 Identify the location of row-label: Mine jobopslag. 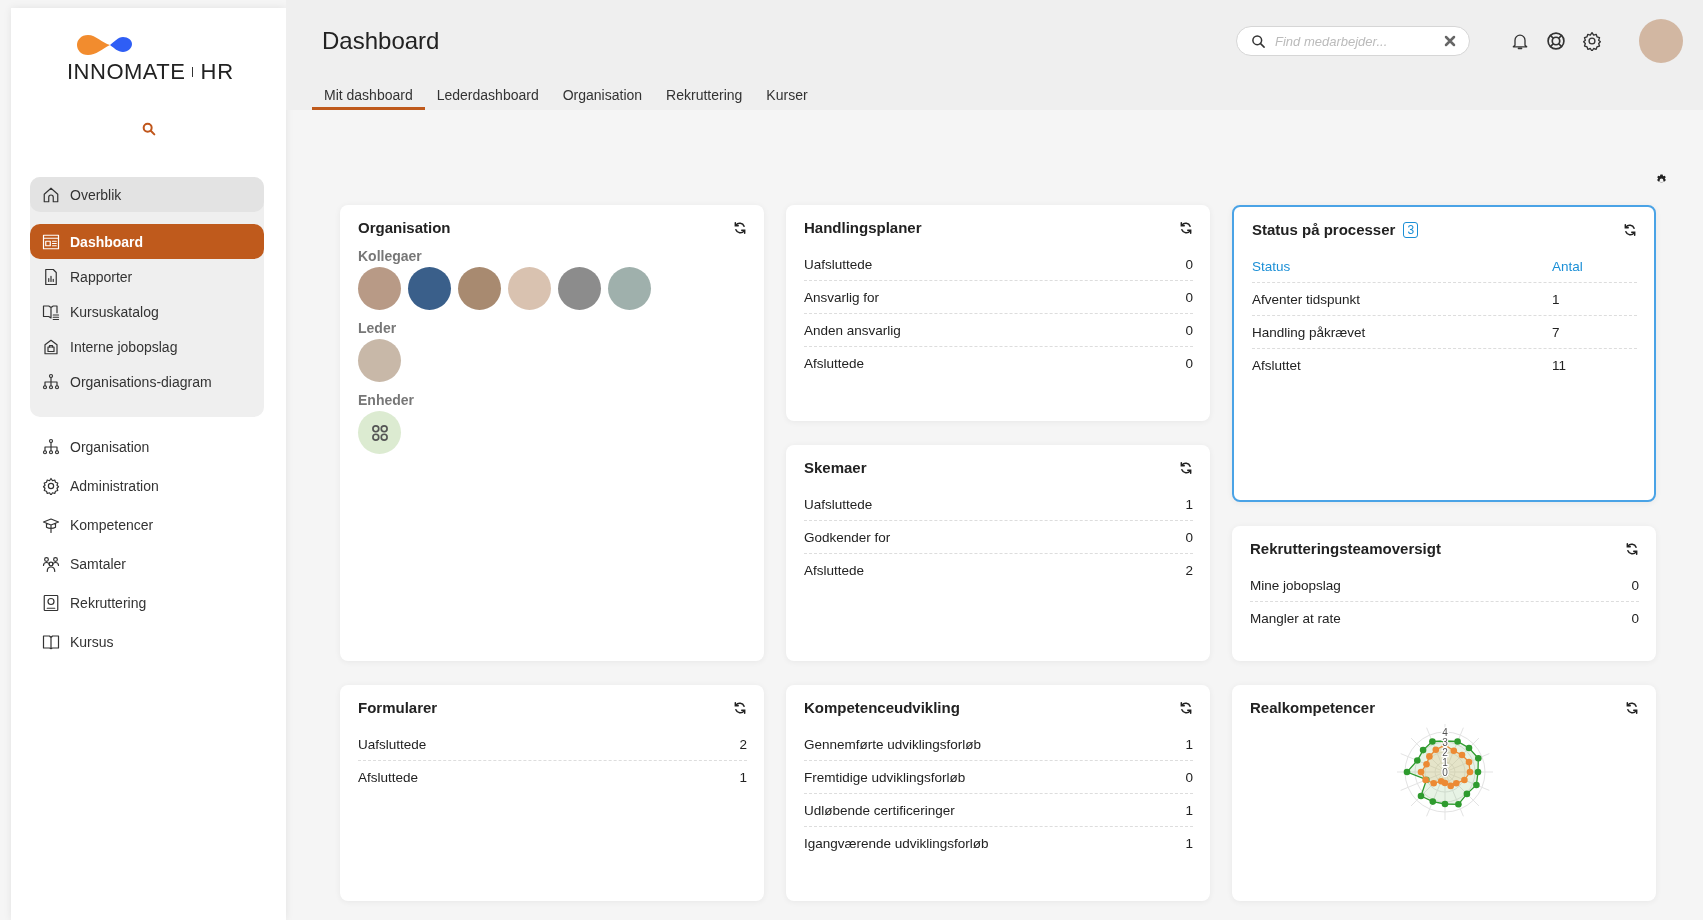
(1295, 585).